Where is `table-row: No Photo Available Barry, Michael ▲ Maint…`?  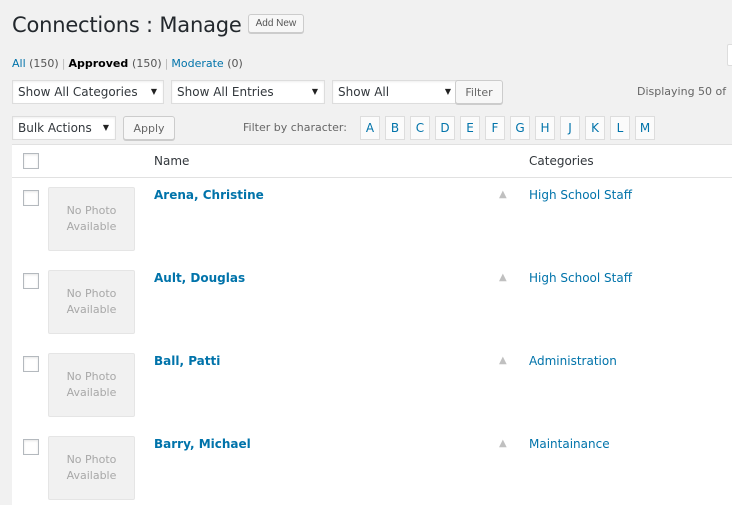 table-row: No Photo Available Barry, Michael ▲ Maint… is located at coordinates (372, 467).